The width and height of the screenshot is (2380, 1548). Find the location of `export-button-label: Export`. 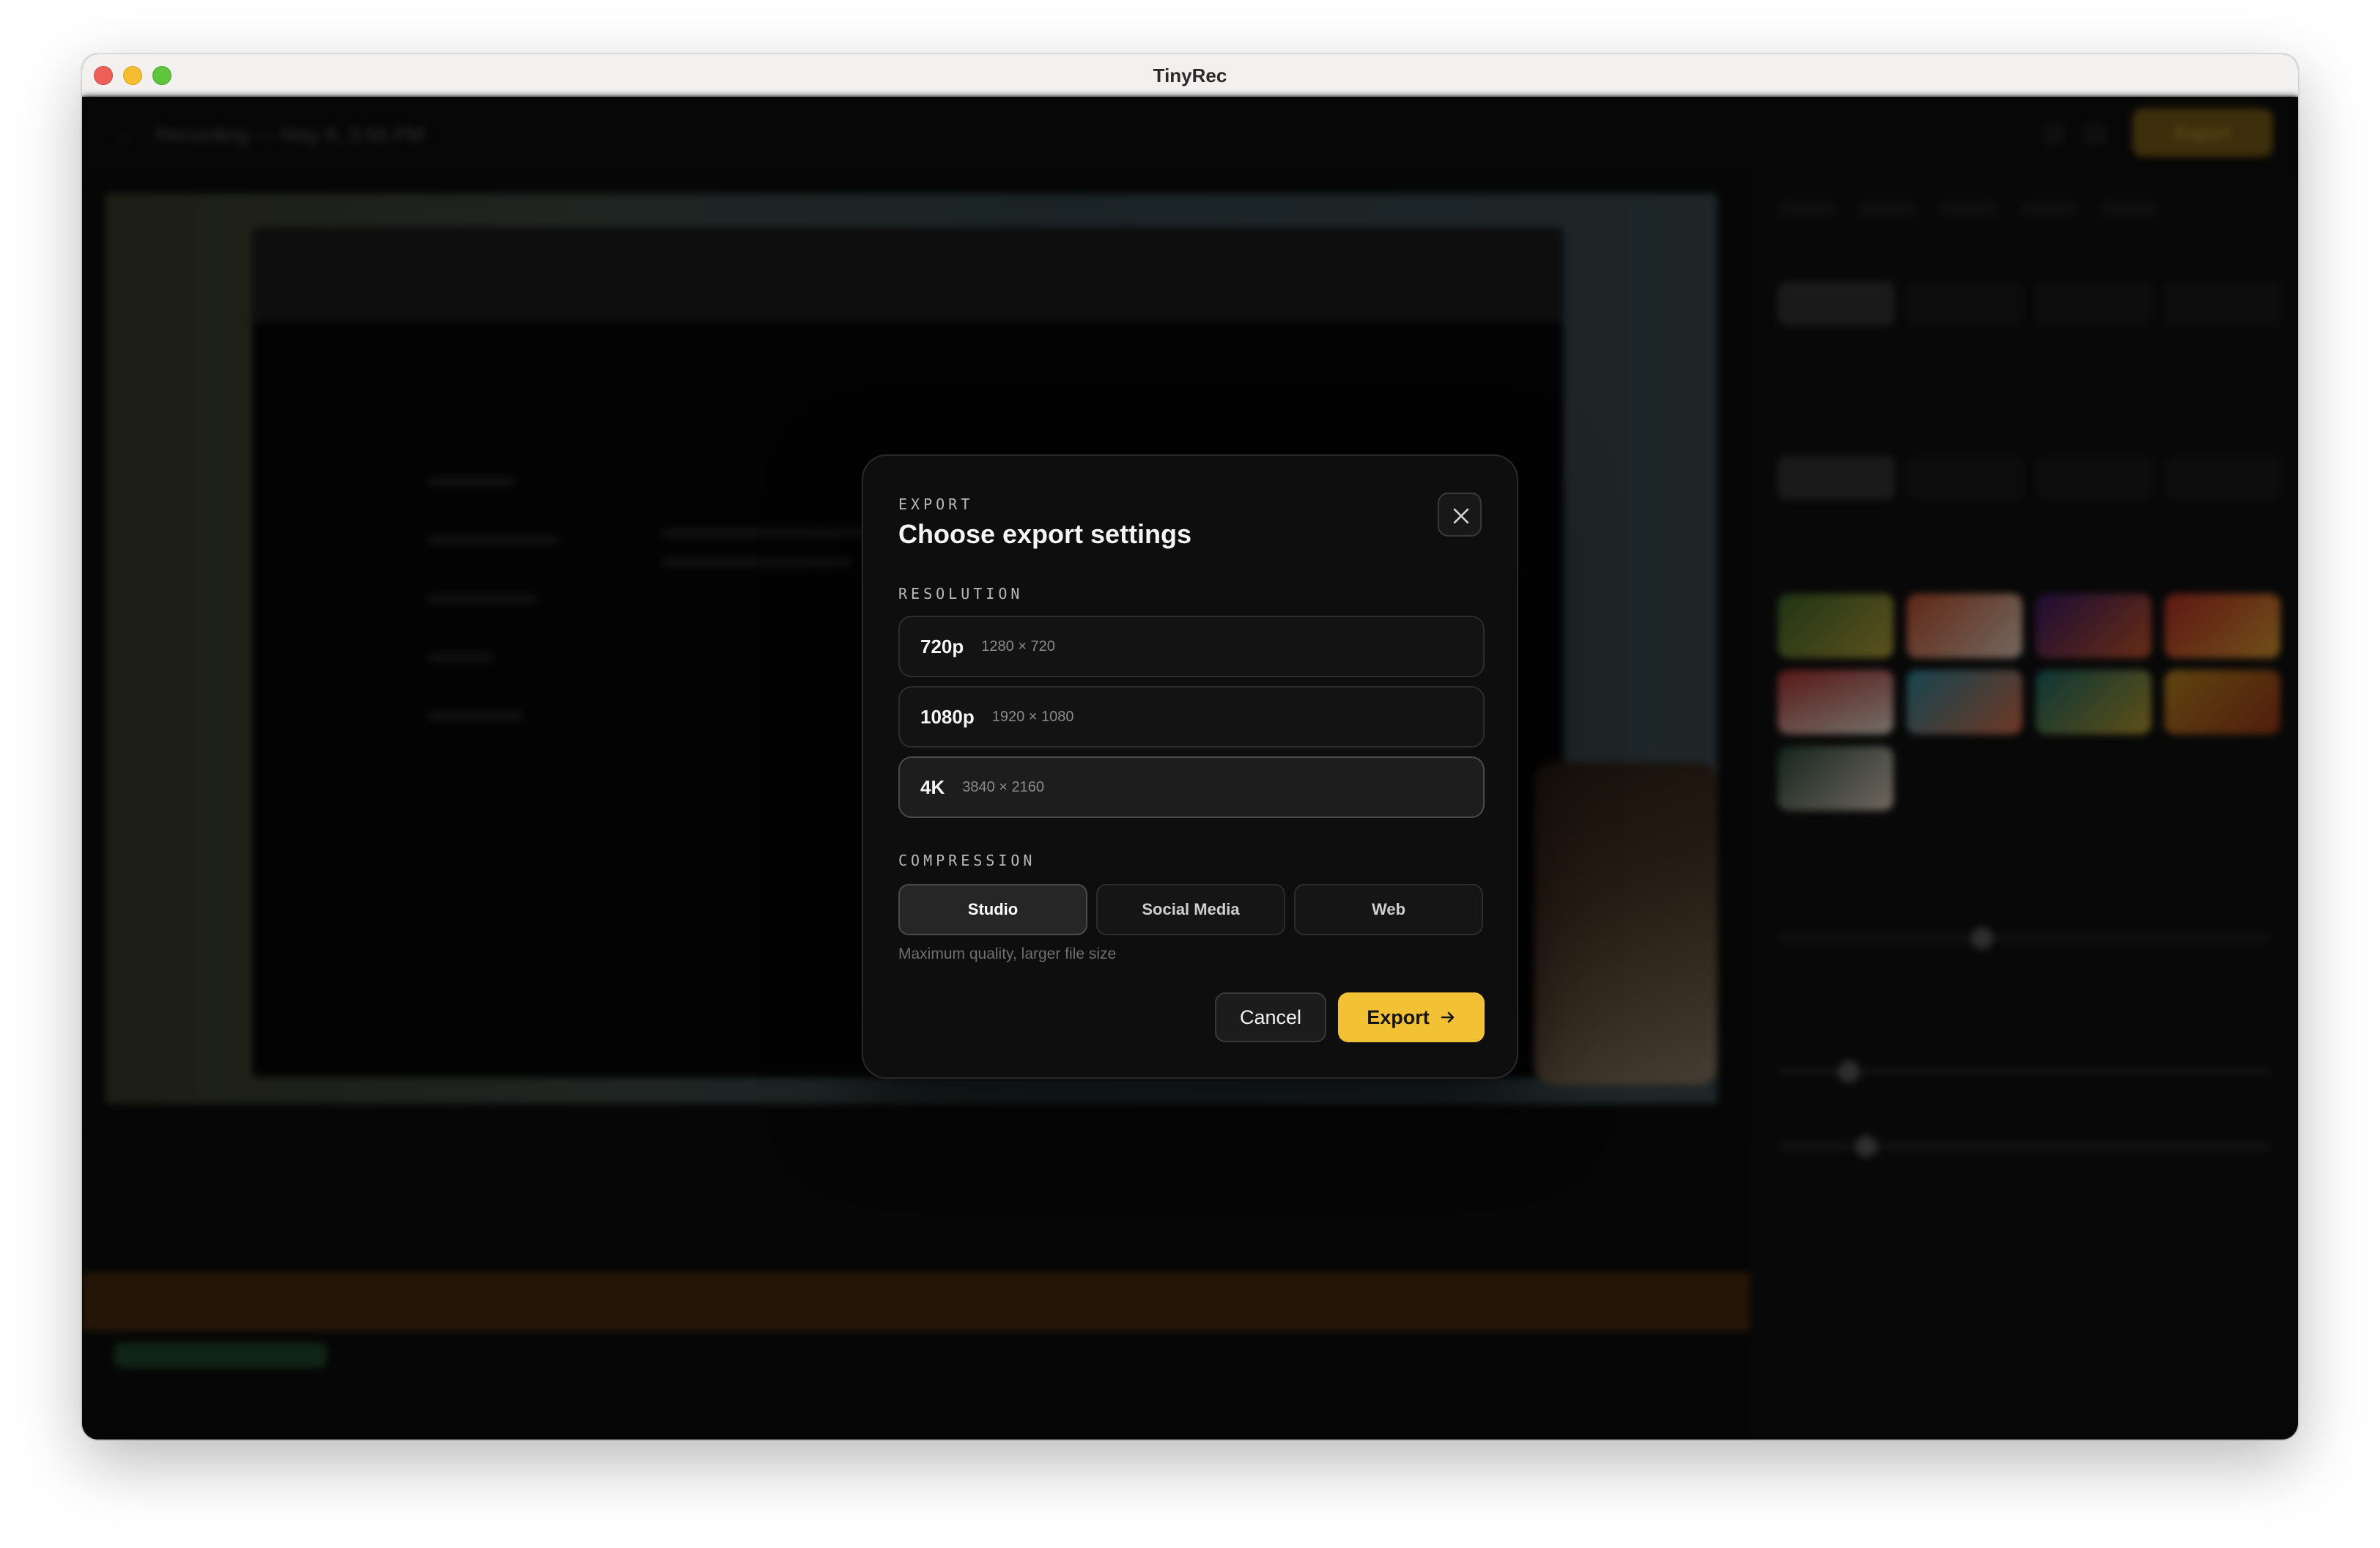

export-button-label: Export is located at coordinates (1398, 1017).